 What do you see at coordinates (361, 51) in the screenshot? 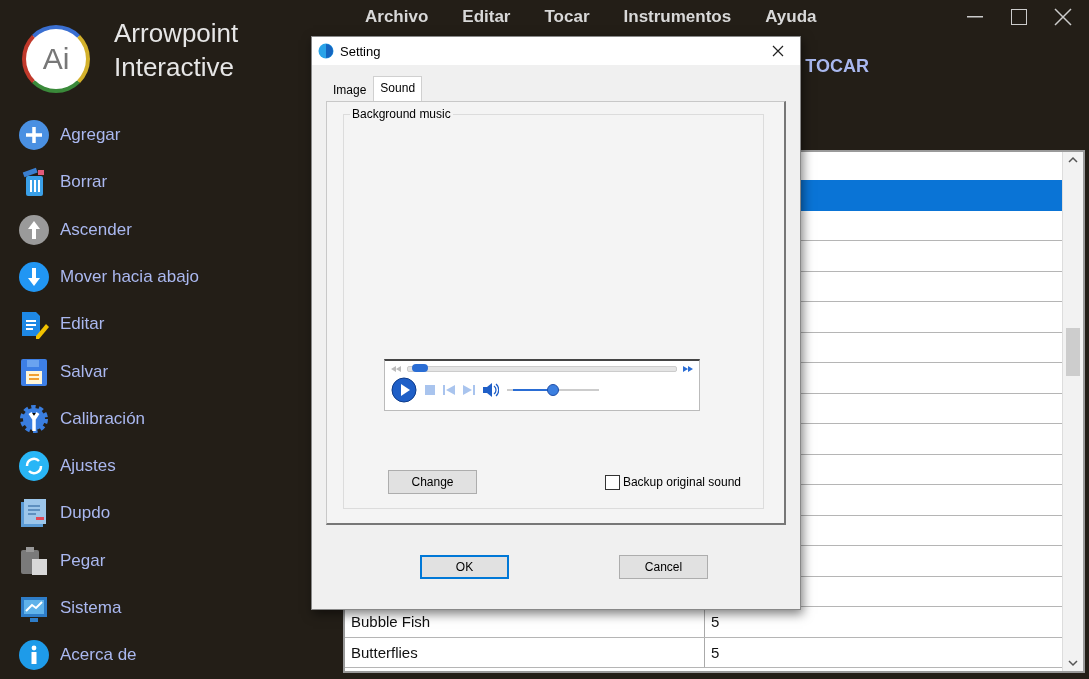
I see `dialog-title: Setting` at bounding box center [361, 51].